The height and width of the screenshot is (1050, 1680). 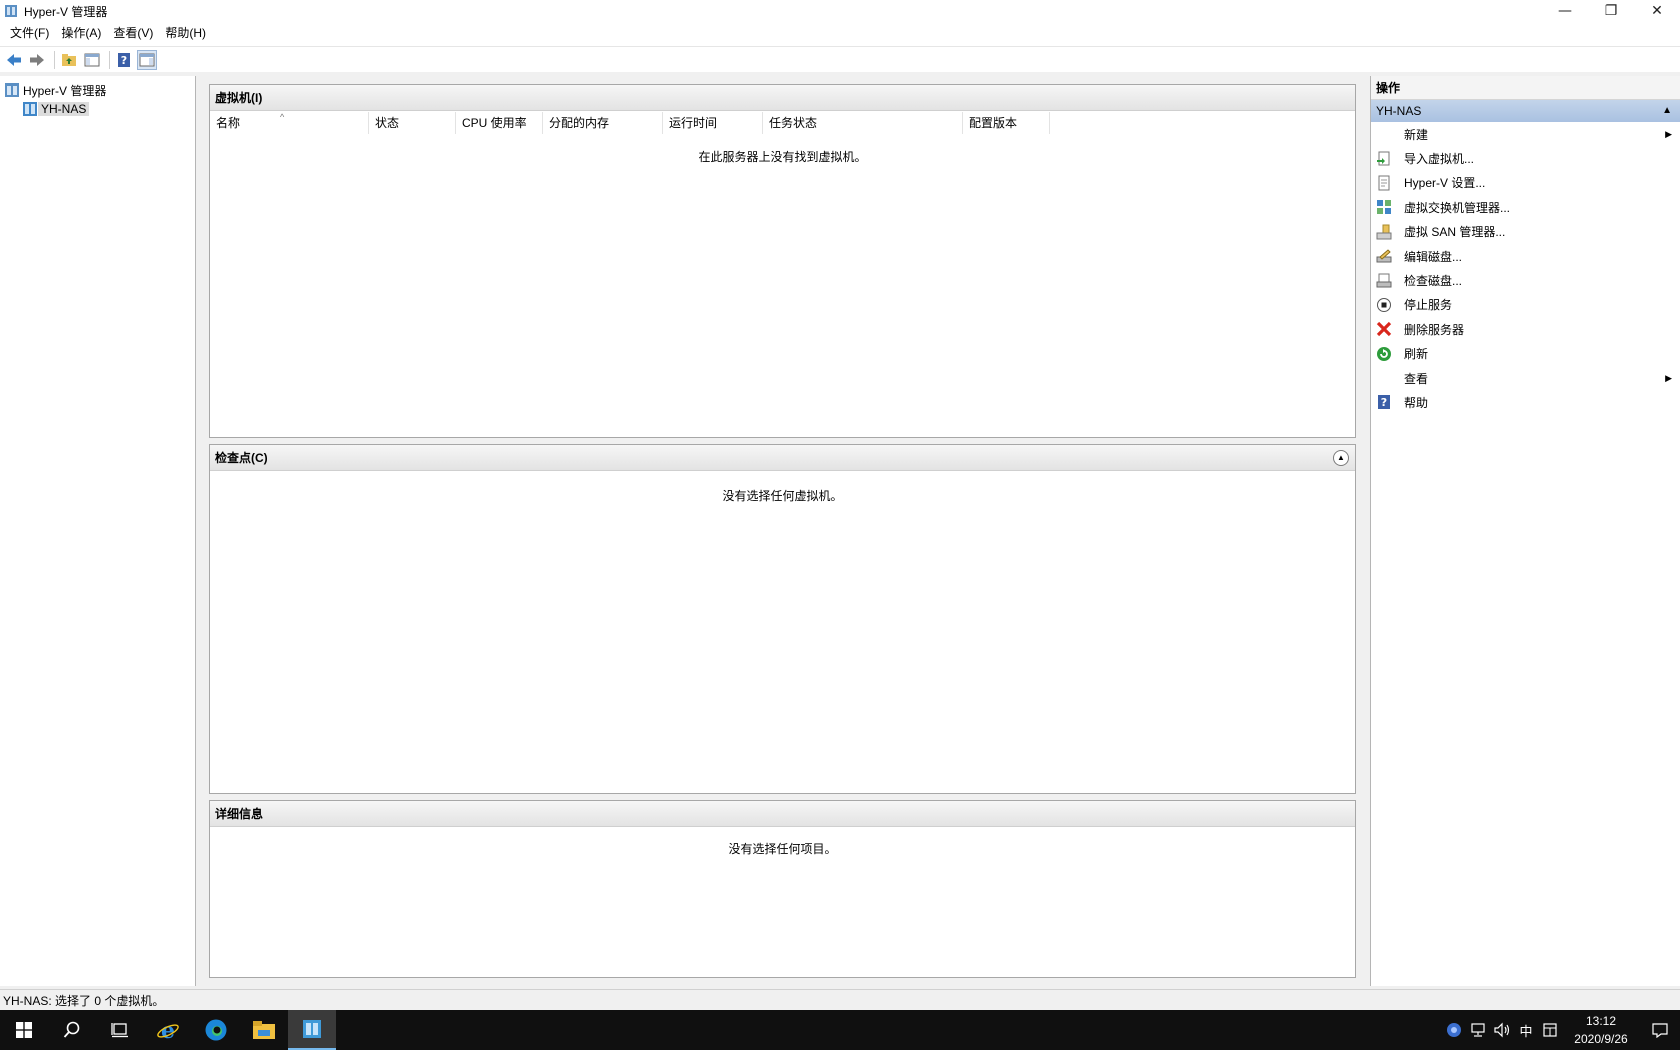 What do you see at coordinates (499, 123) in the screenshot?
I see `column-cpu-usage: CPU 使用率` at bounding box center [499, 123].